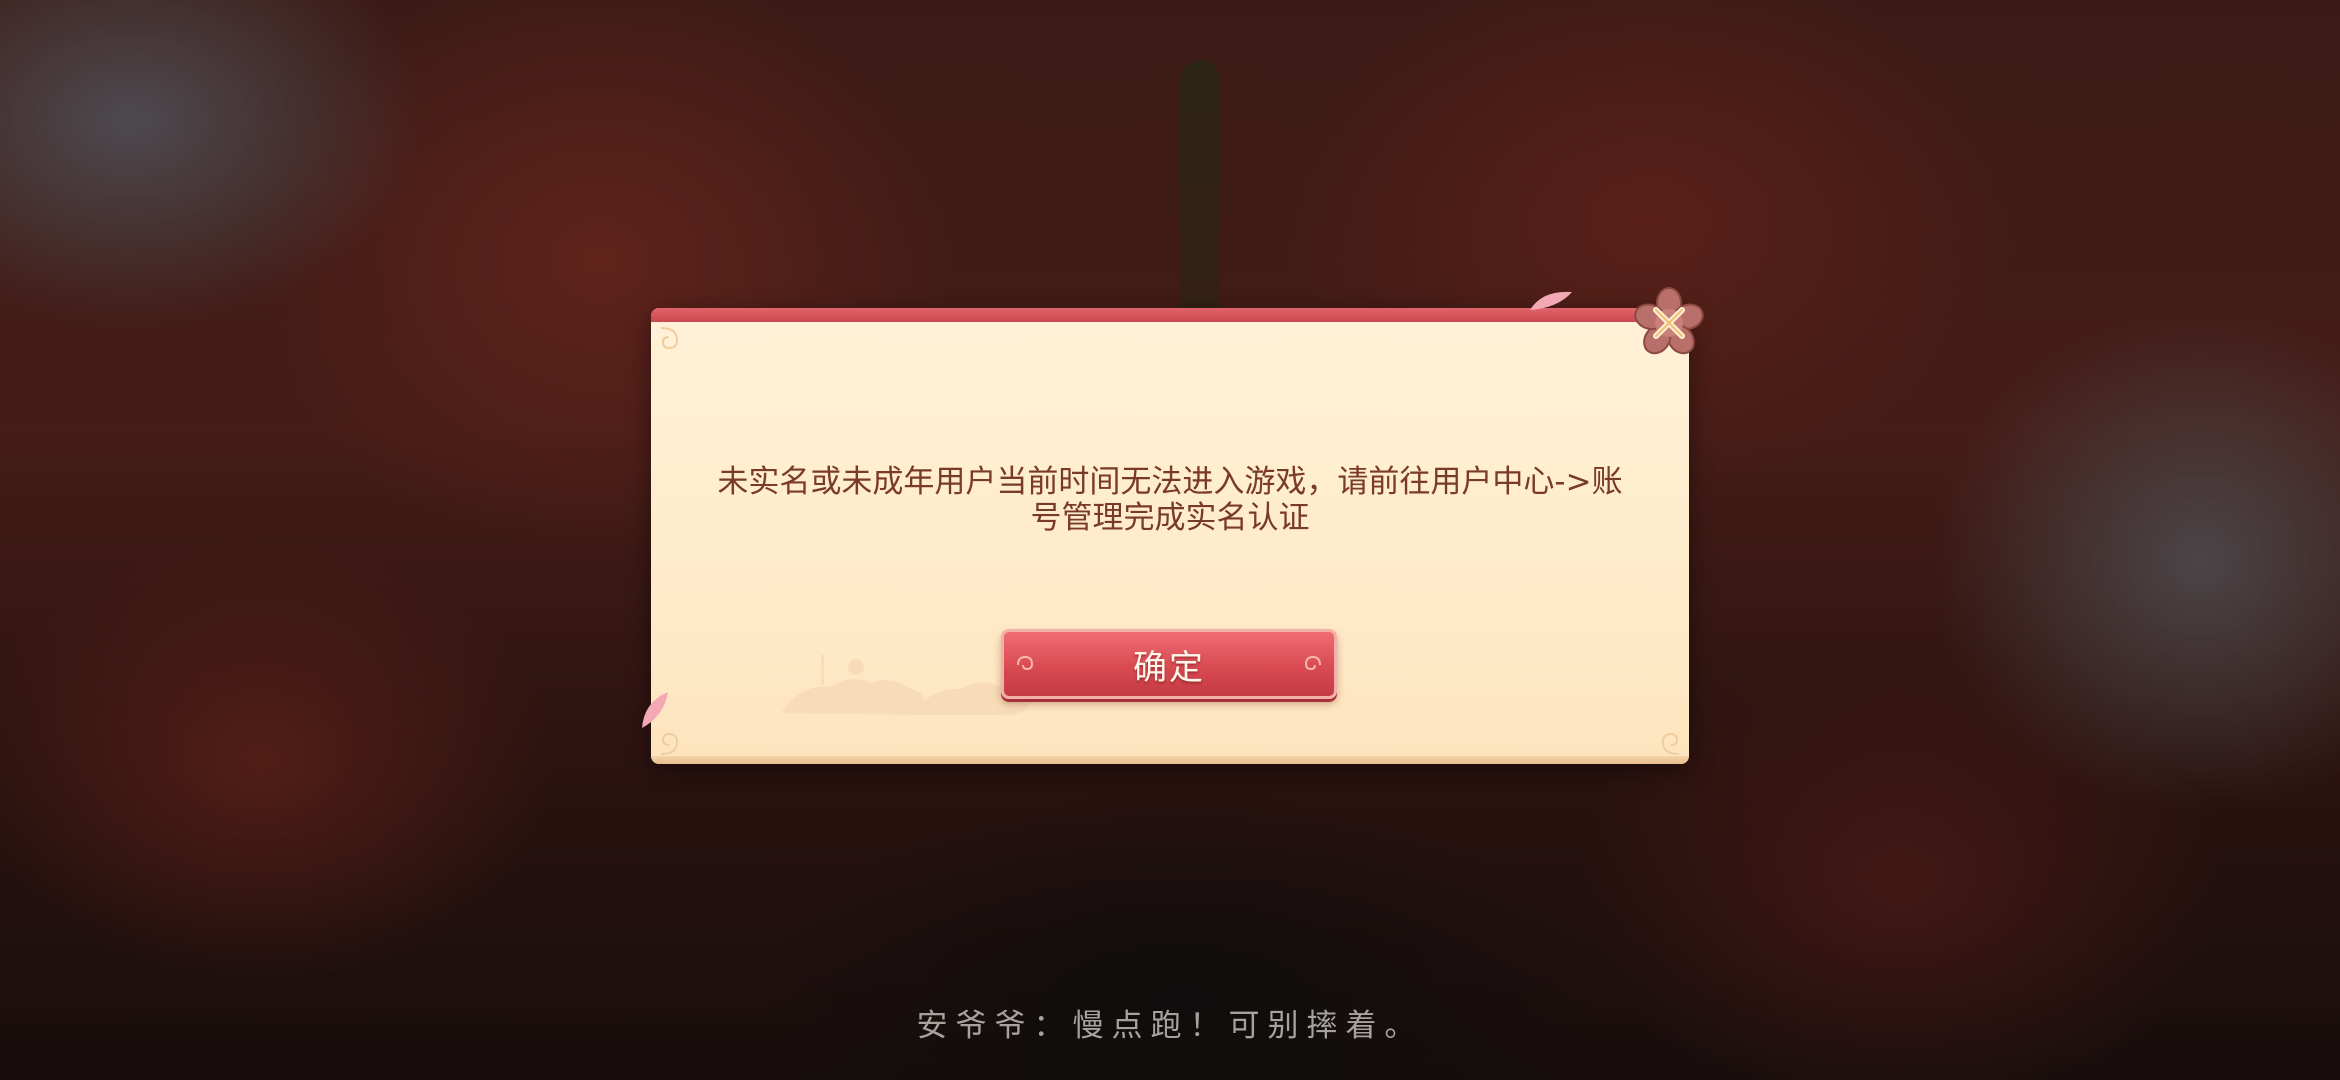  I want to click on close-flower-icon, so click(1669, 323).